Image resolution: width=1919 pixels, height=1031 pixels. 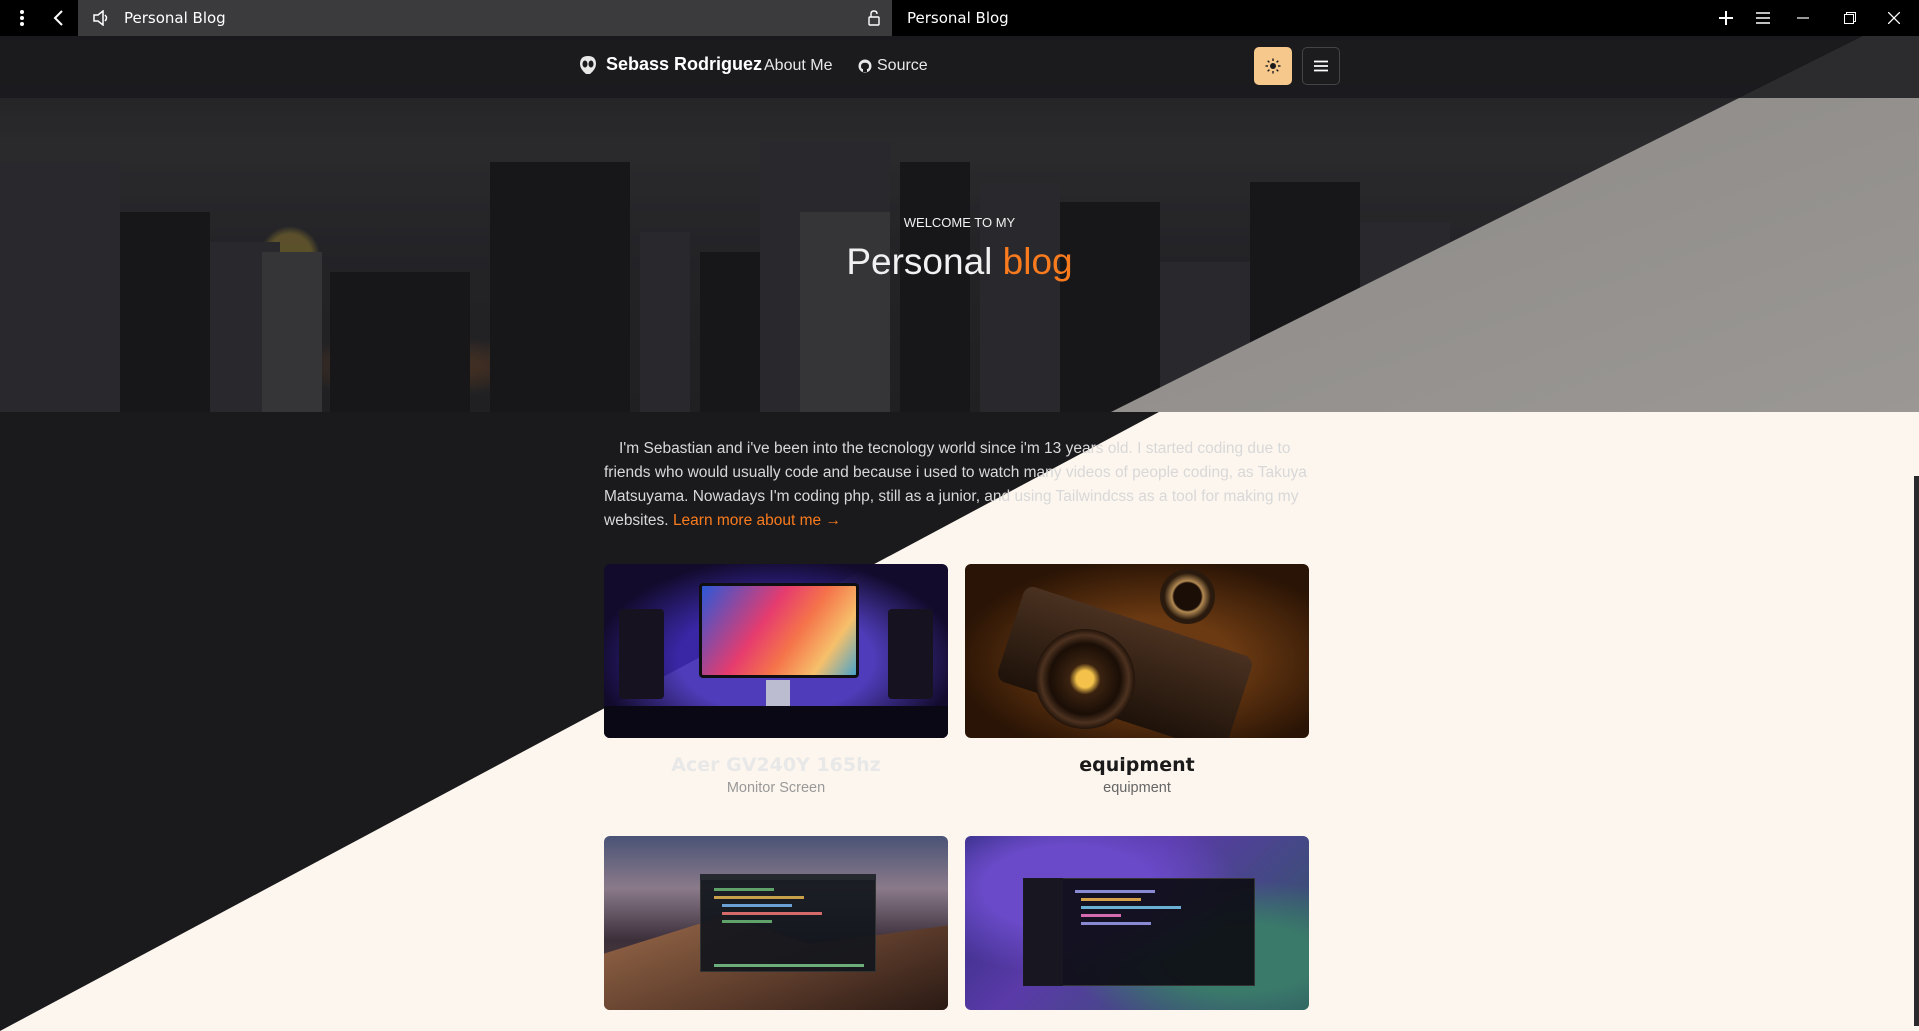 I want to click on post-card: equipment equipment, so click(x=1137, y=680).